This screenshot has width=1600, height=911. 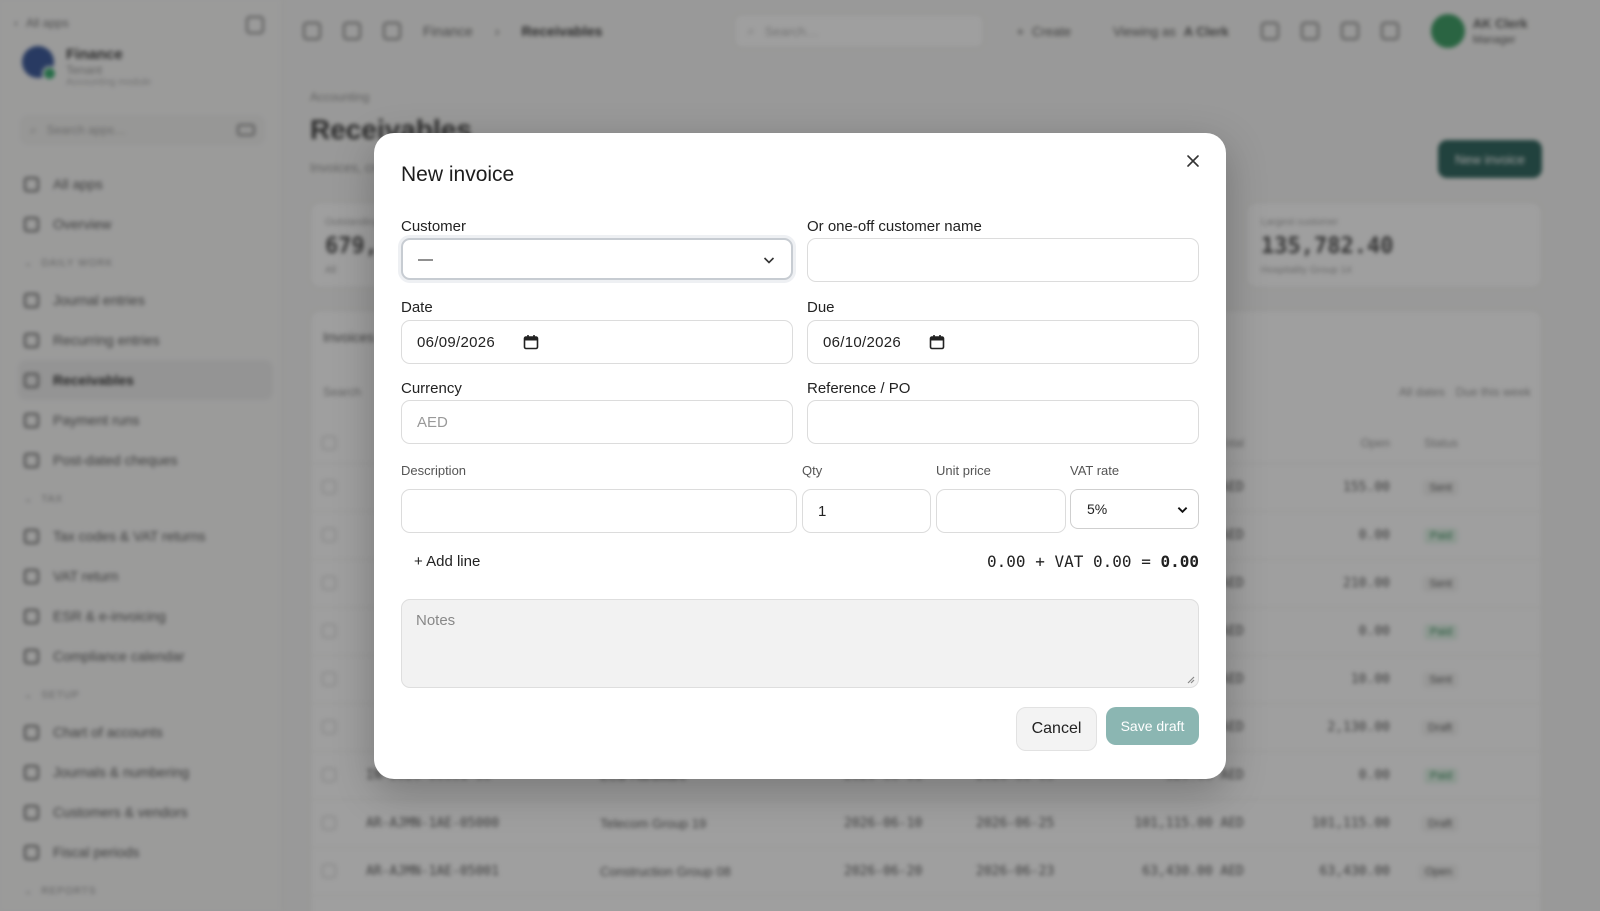 I want to click on vat-rate-select: 5%, so click(x=1134, y=509).